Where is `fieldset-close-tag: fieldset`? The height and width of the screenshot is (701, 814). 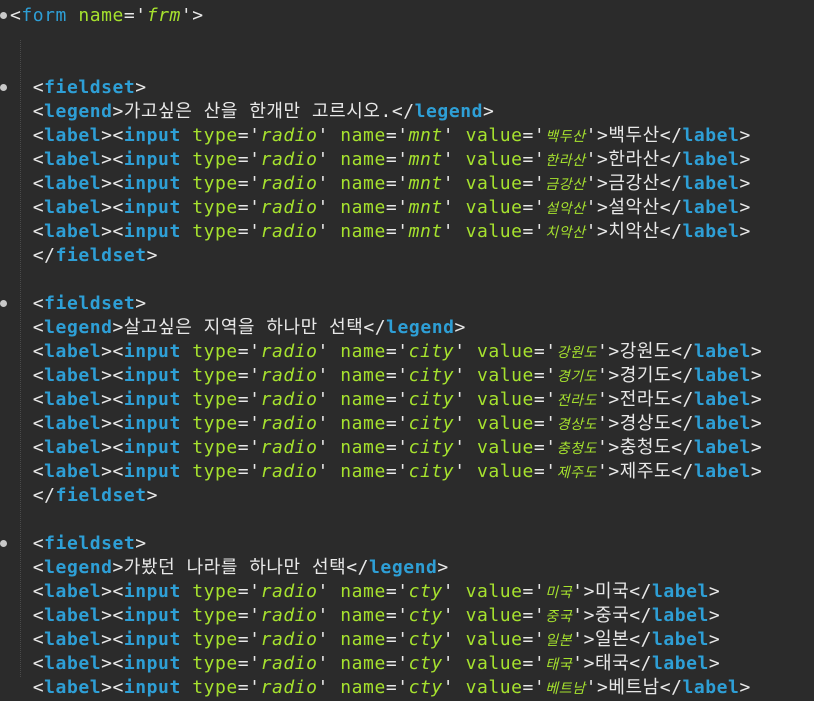
fieldset-close-tag: fieldset is located at coordinates (101, 255).